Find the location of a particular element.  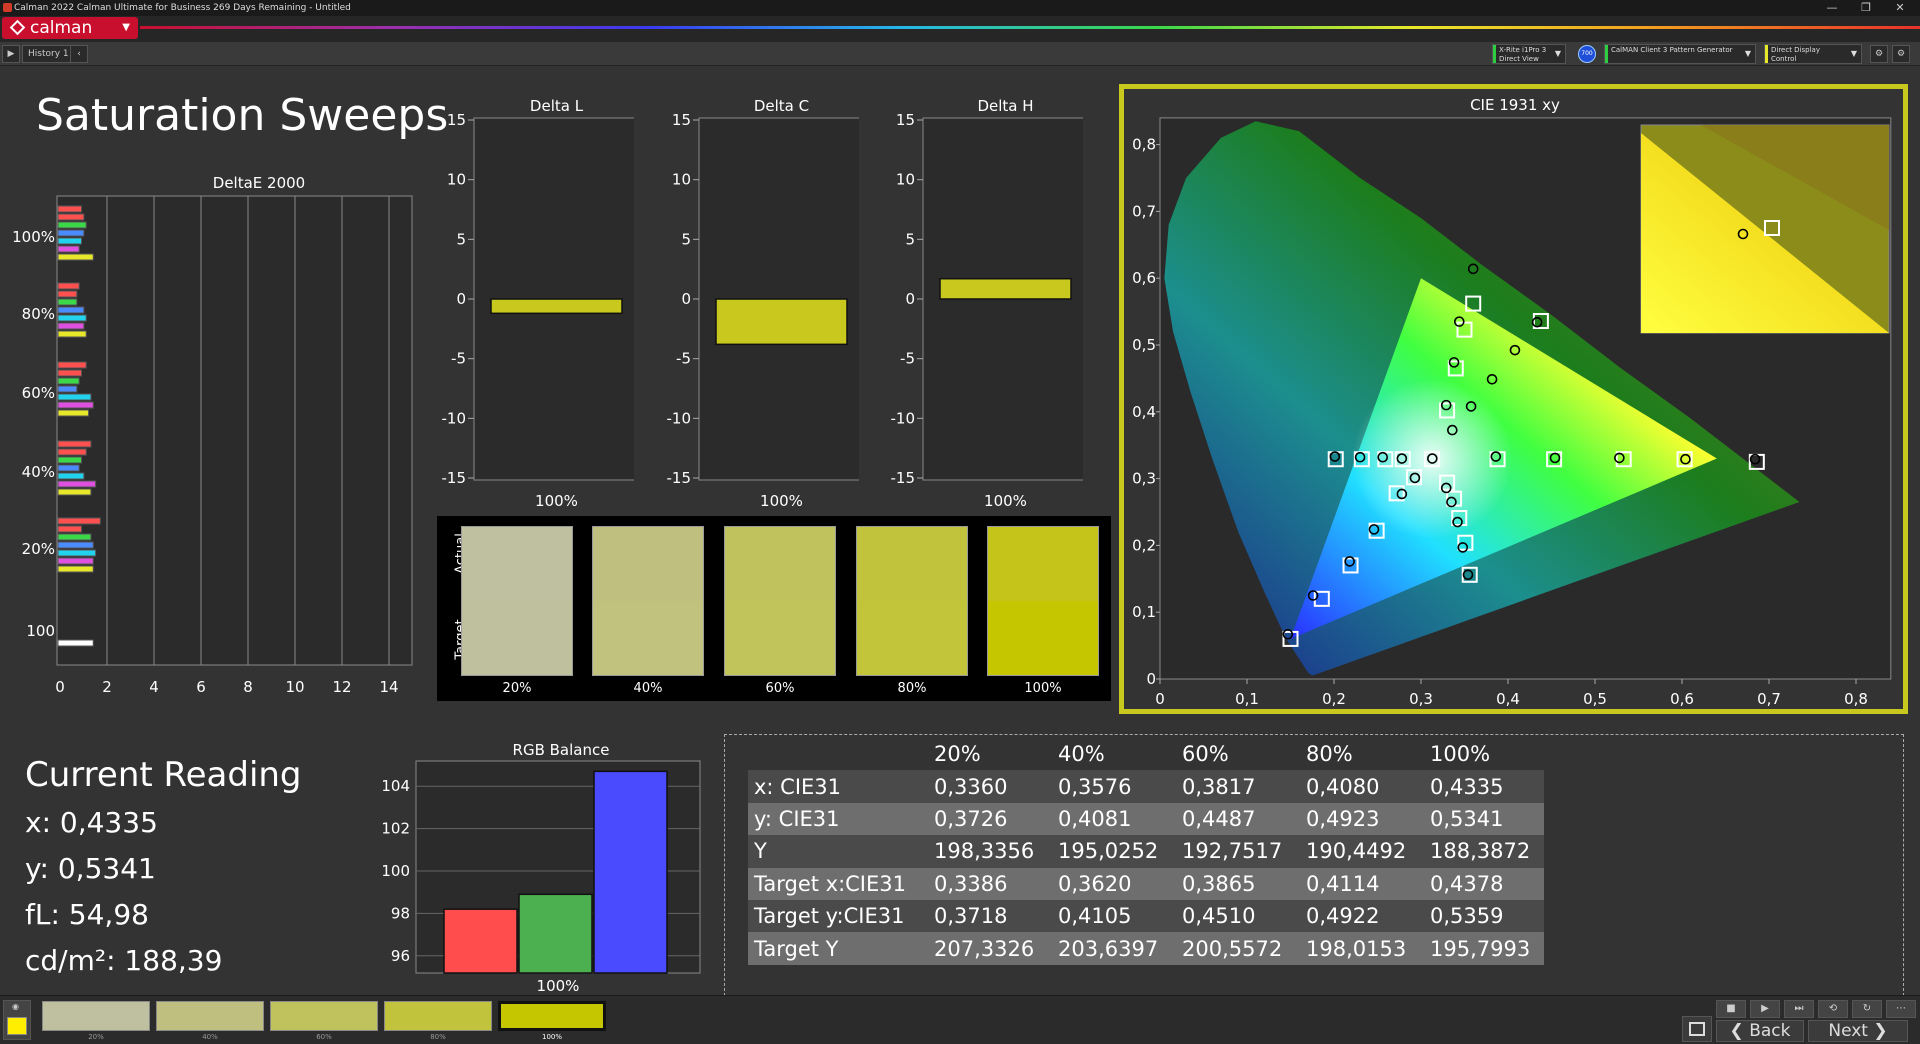

display-control-selector: Direct Display Control ▼ is located at coordinates (1813, 54).